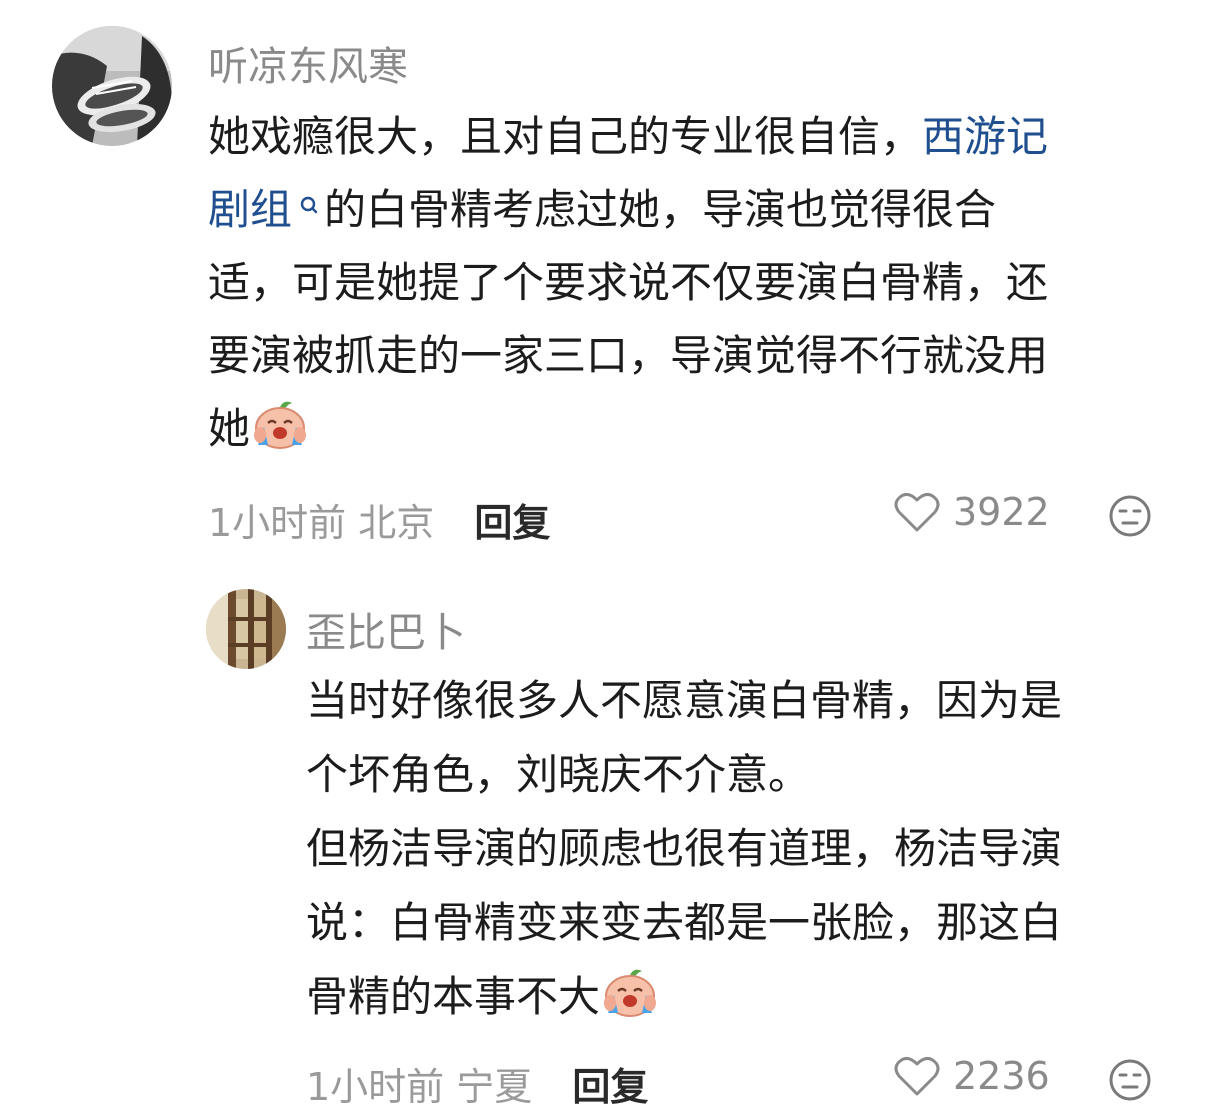 This screenshot has height=1112, width=1224. What do you see at coordinates (628, 355) in the screenshot?
I see `comment-line: 要演被抓走的一家三口，导演觉得不行就没用` at bounding box center [628, 355].